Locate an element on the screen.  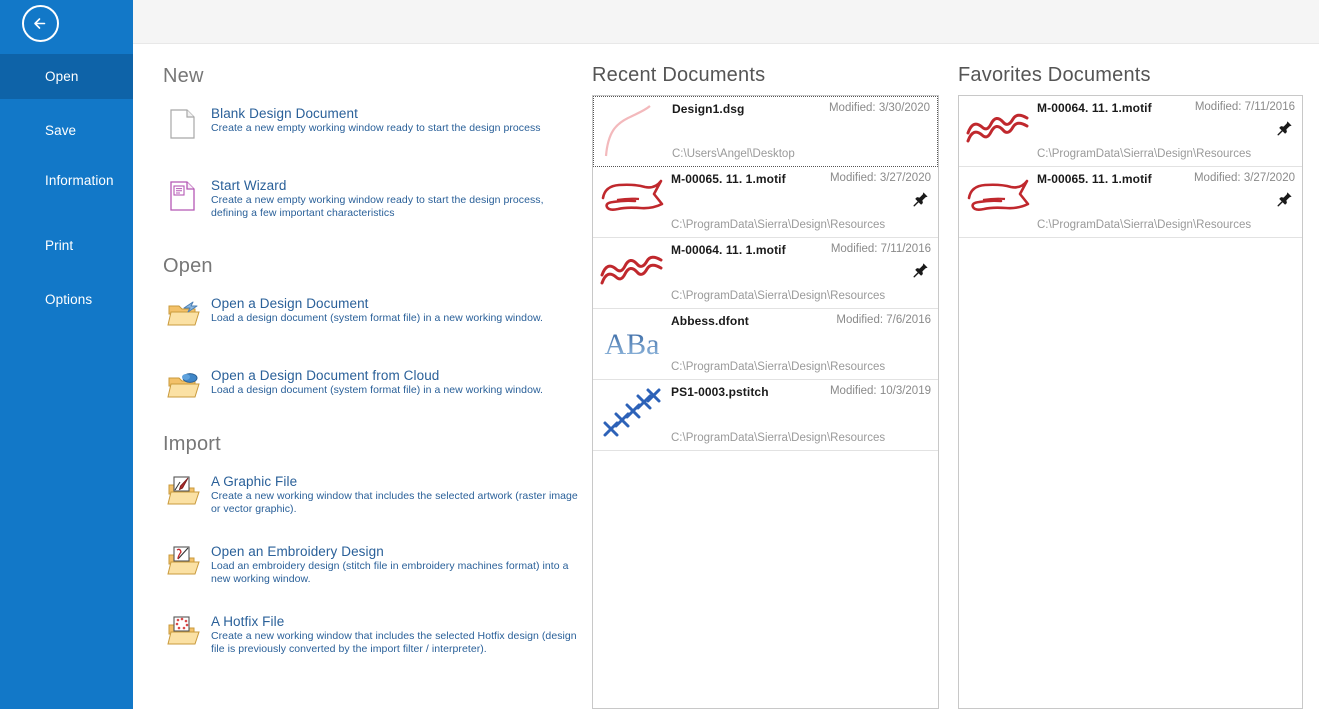
sidebar: Open Save Information Print Options is located at coordinates (66, 354).